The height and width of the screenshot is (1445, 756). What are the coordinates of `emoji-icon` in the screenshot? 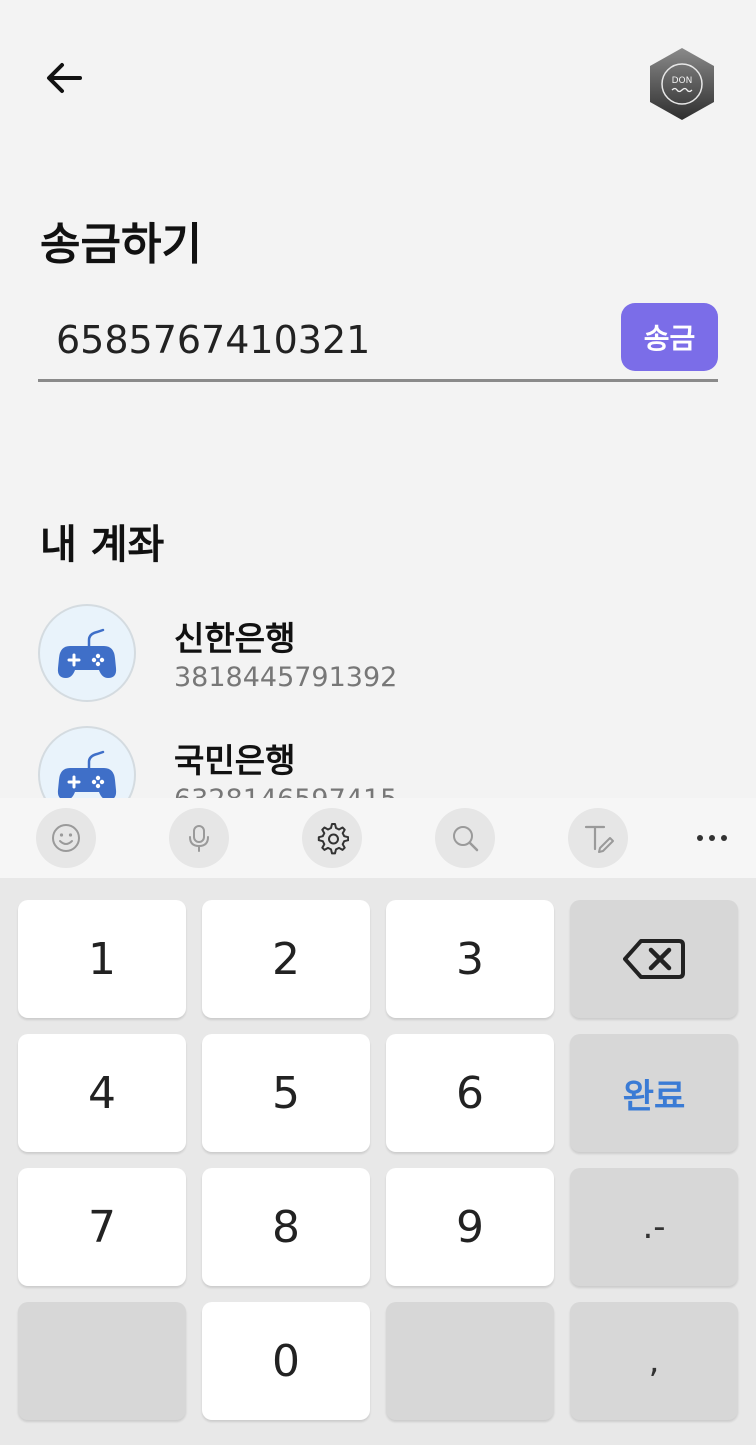 It's located at (66, 838).